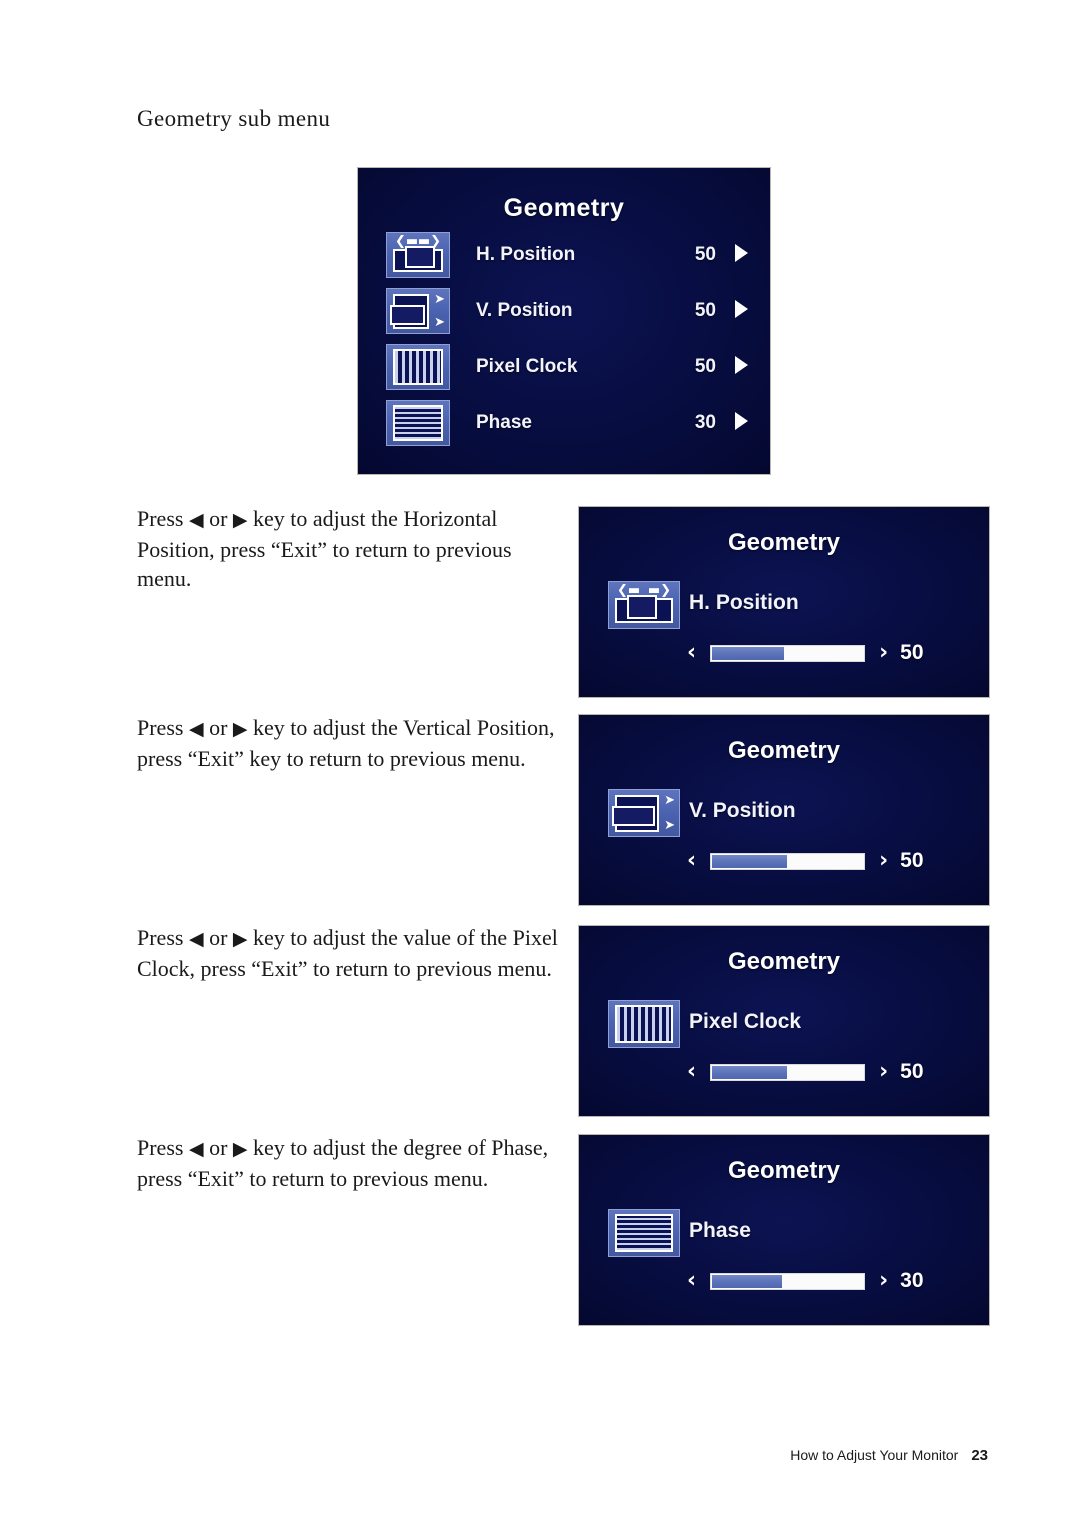 This screenshot has width=1080, height=1528. I want to click on osd-panel-label: H. Position, so click(744, 602).